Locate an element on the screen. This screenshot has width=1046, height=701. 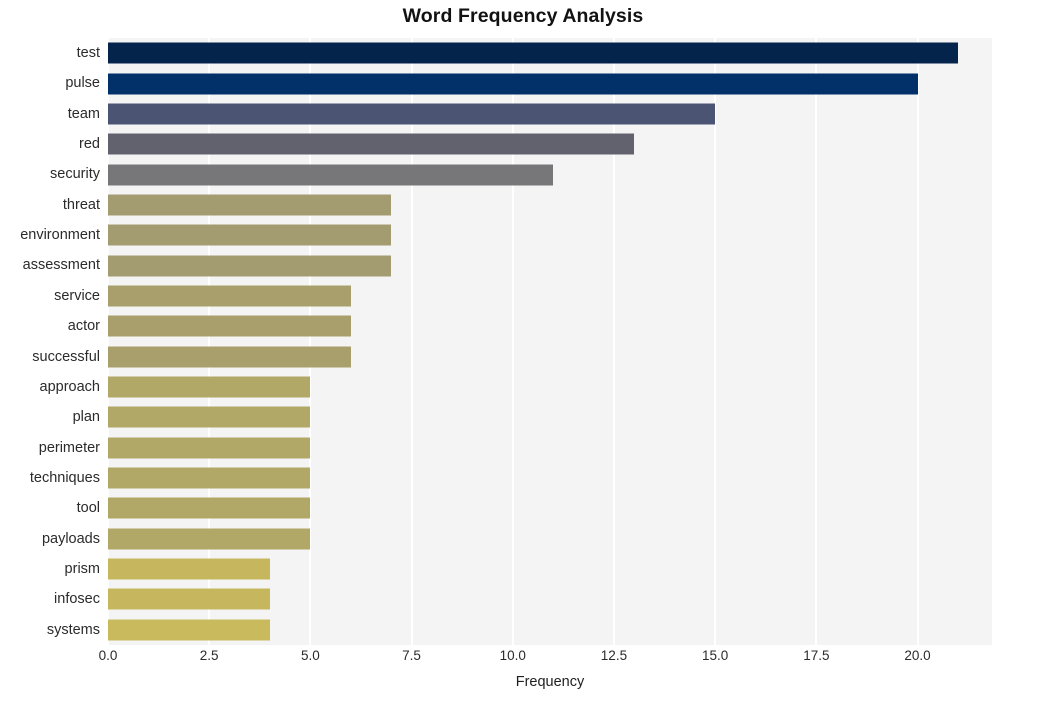
bar-approach is located at coordinates (209, 387).